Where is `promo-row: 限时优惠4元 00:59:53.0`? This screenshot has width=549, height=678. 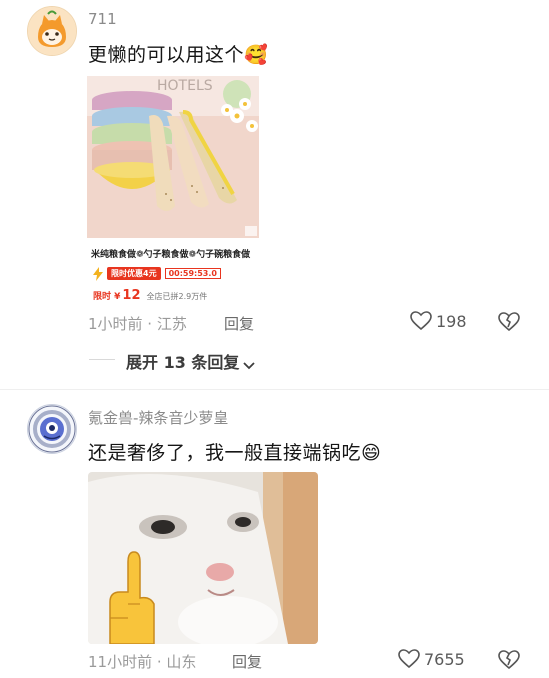 promo-row: 限时优惠4元 00:59:53.0 is located at coordinates (157, 273).